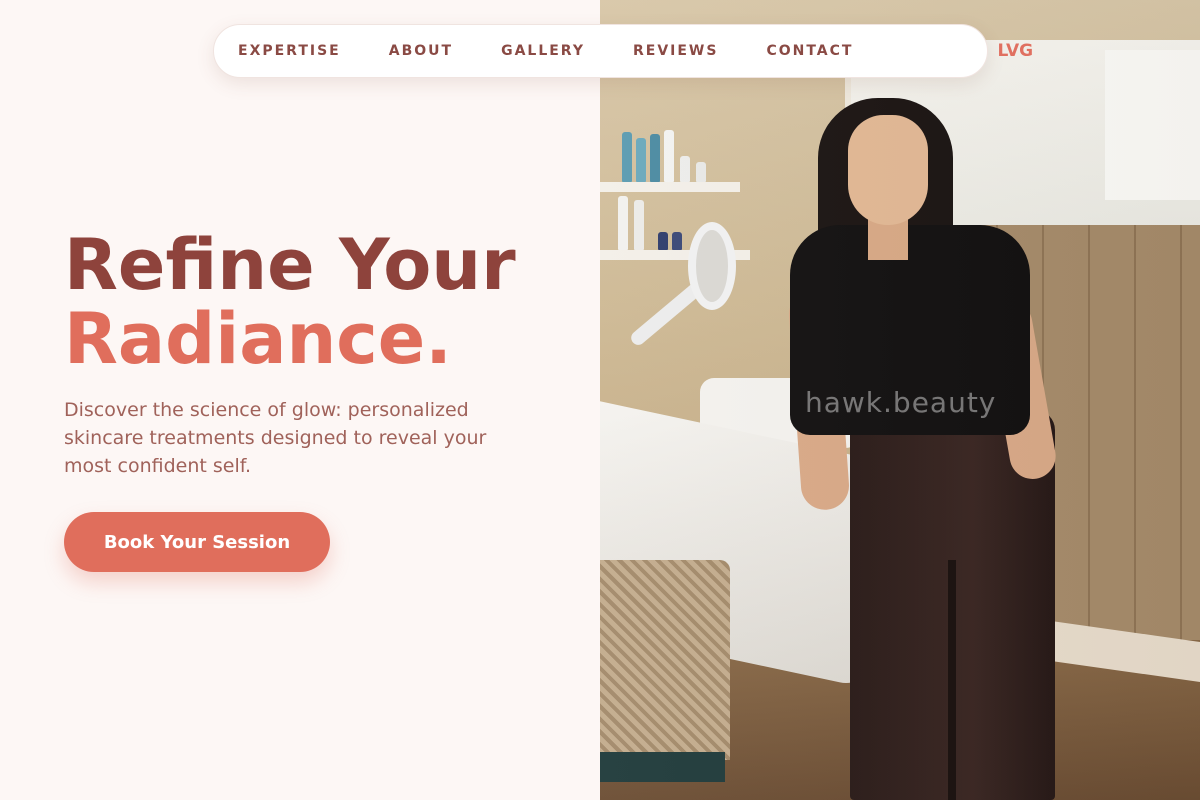 The height and width of the screenshot is (800, 1200). What do you see at coordinates (809, 51) in the screenshot?
I see `nav-link-contact: CONTACT` at bounding box center [809, 51].